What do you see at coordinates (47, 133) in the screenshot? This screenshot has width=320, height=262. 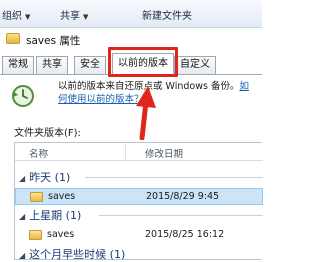 I see `folder-versions-label: 文件夹版本(F):` at bounding box center [47, 133].